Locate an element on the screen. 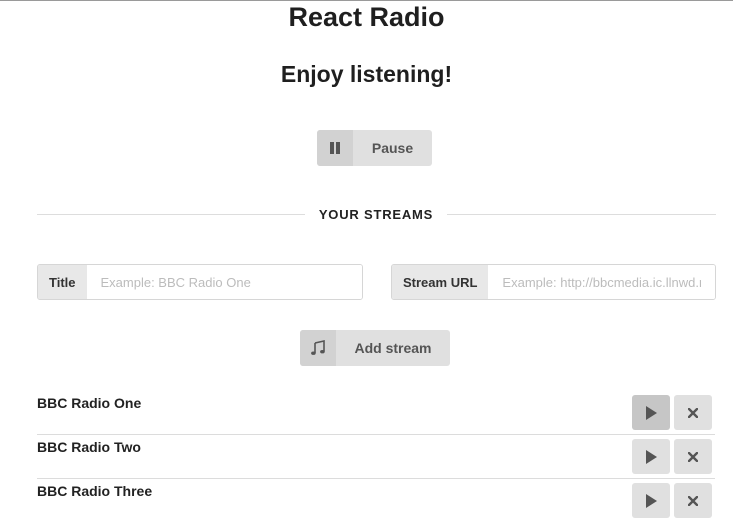 The height and width of the screenshot is (524, 733). pause-button: Pause is located at coordinates (374, 148).